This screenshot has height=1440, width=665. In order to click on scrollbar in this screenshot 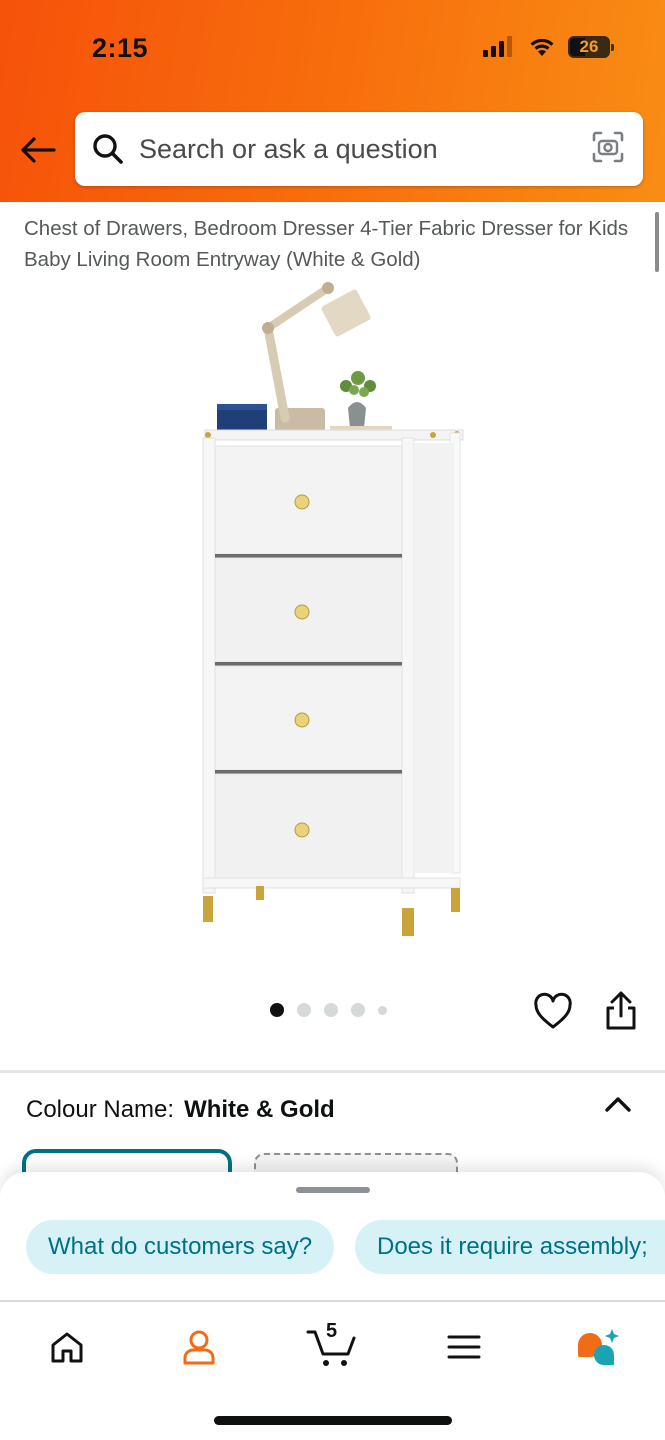, I will do `click(657, 242)`.